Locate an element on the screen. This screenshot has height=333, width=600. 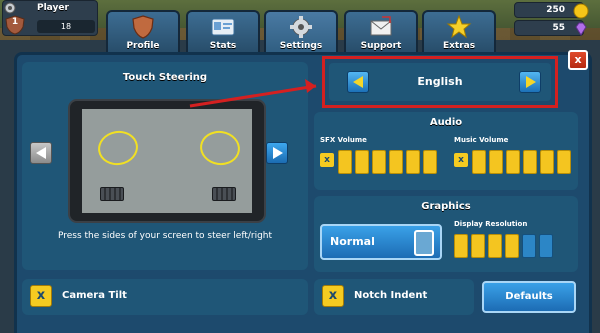
tab-label: Settings is located at coordinates (301, 46).